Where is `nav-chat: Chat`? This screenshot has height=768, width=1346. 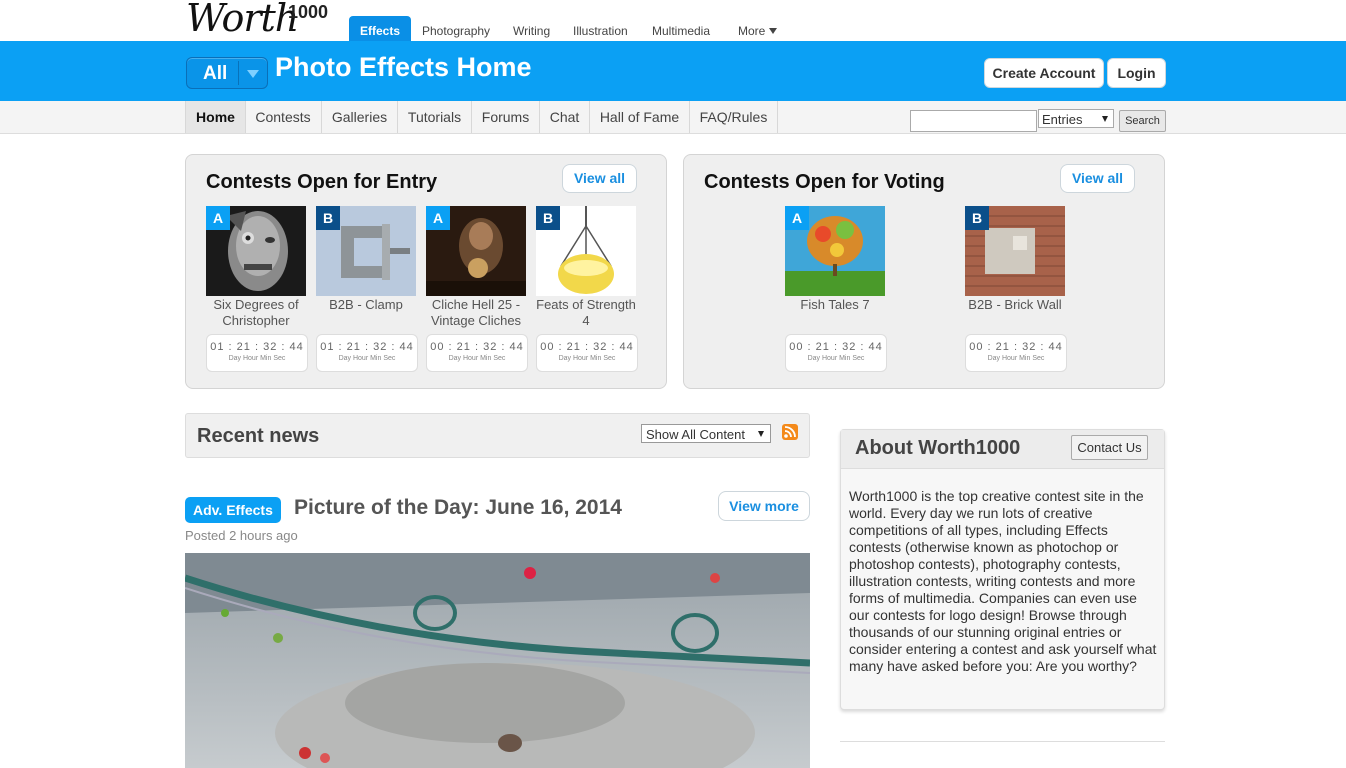
nav-chat: Chat is located at coordinates (565, 117).